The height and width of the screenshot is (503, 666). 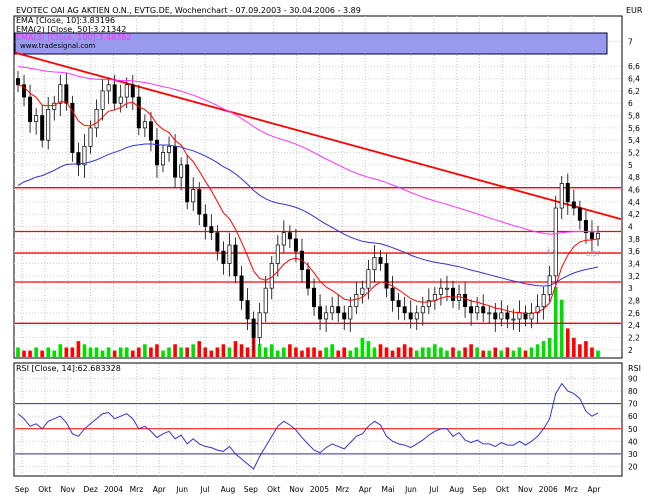 What do you see at coordinates (630, 165) in the screenshot?
I see `price-tick-label: 5` at bounding box center [630, 165].